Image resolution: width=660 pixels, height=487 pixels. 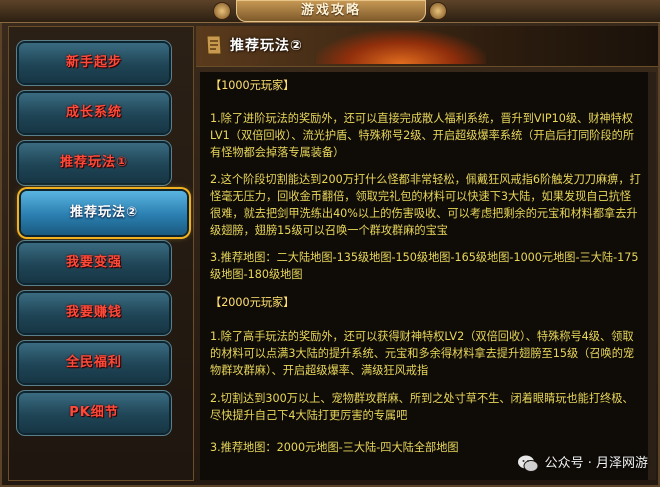 I want to click on title-bar: 游戏攻略, so click(x=330, y=11).